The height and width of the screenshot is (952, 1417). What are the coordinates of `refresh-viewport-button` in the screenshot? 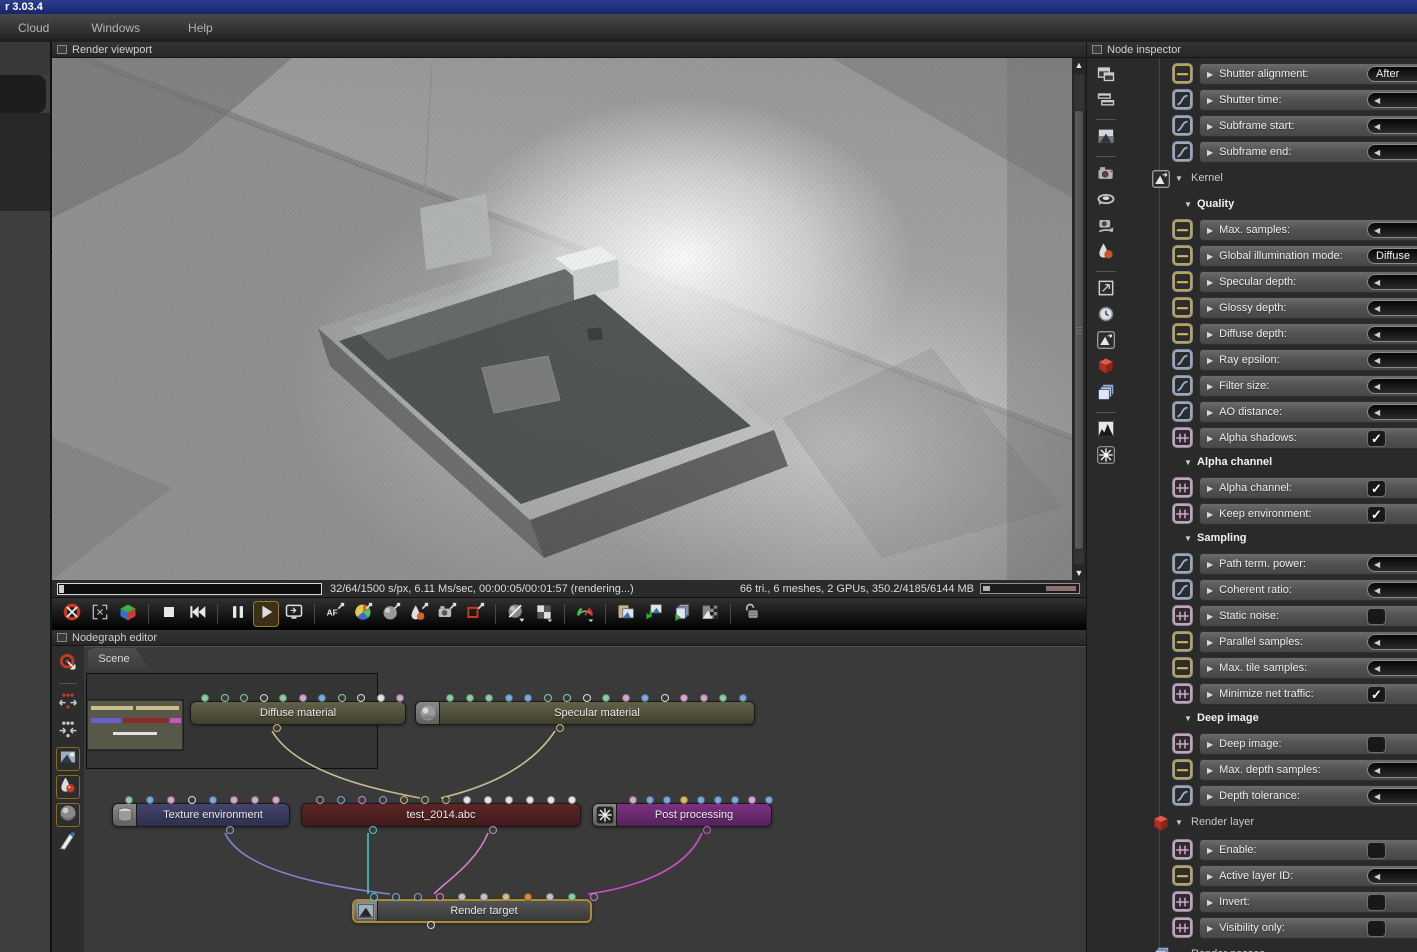 It's located at (294, 614).